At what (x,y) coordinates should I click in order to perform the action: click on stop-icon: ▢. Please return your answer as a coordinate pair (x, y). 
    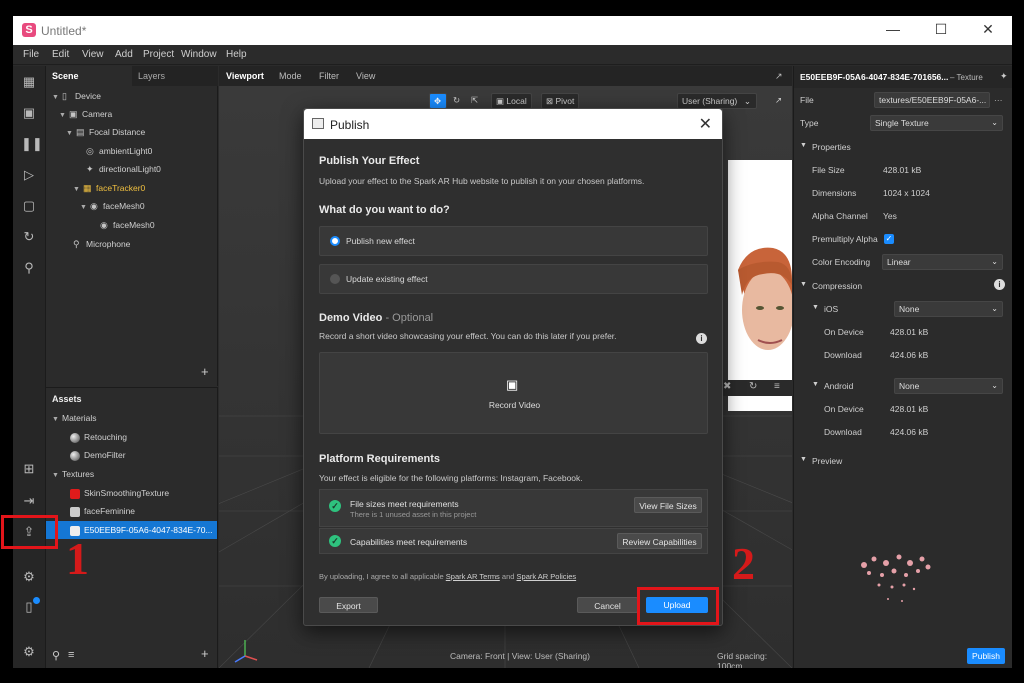
    Looking at the image, I should click on (29, 206).